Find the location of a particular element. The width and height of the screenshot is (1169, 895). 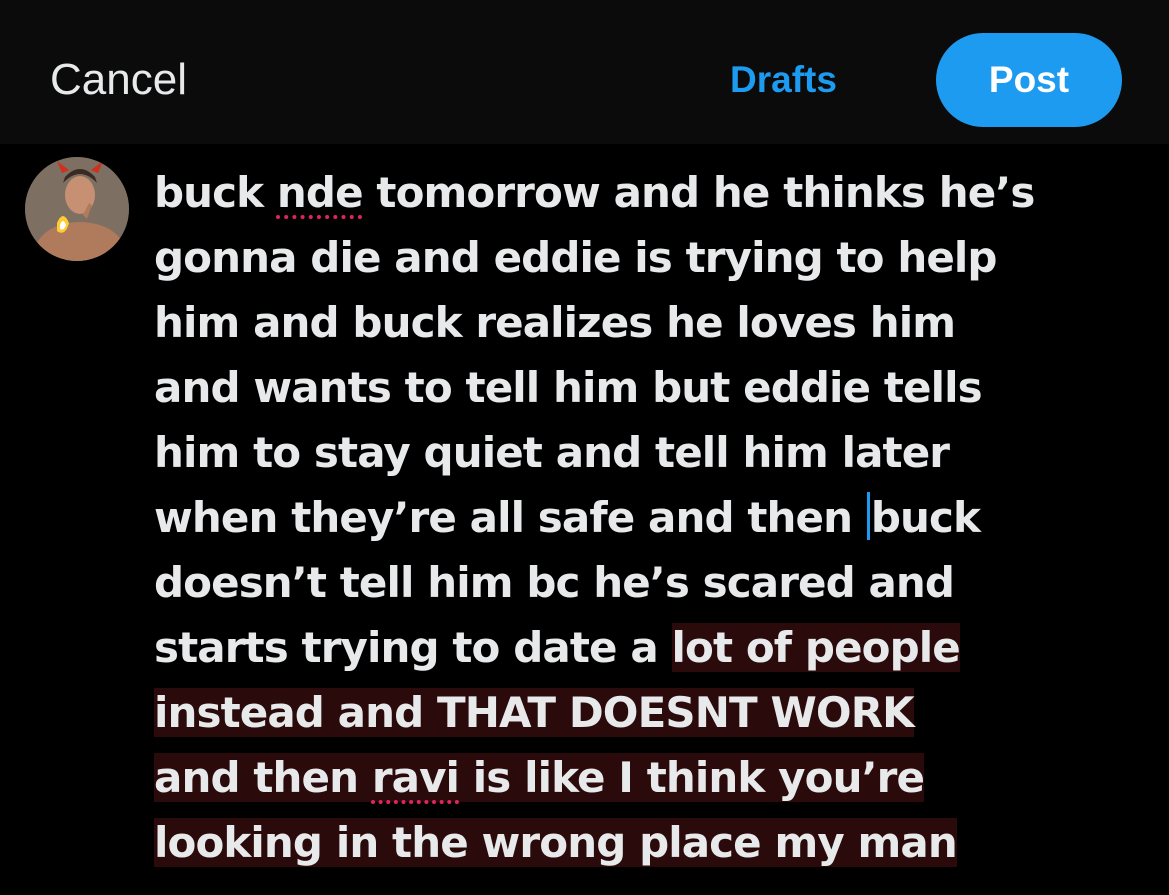

text-line: instead and THAT DOESNT WORK is located at coordinates (654, 712).